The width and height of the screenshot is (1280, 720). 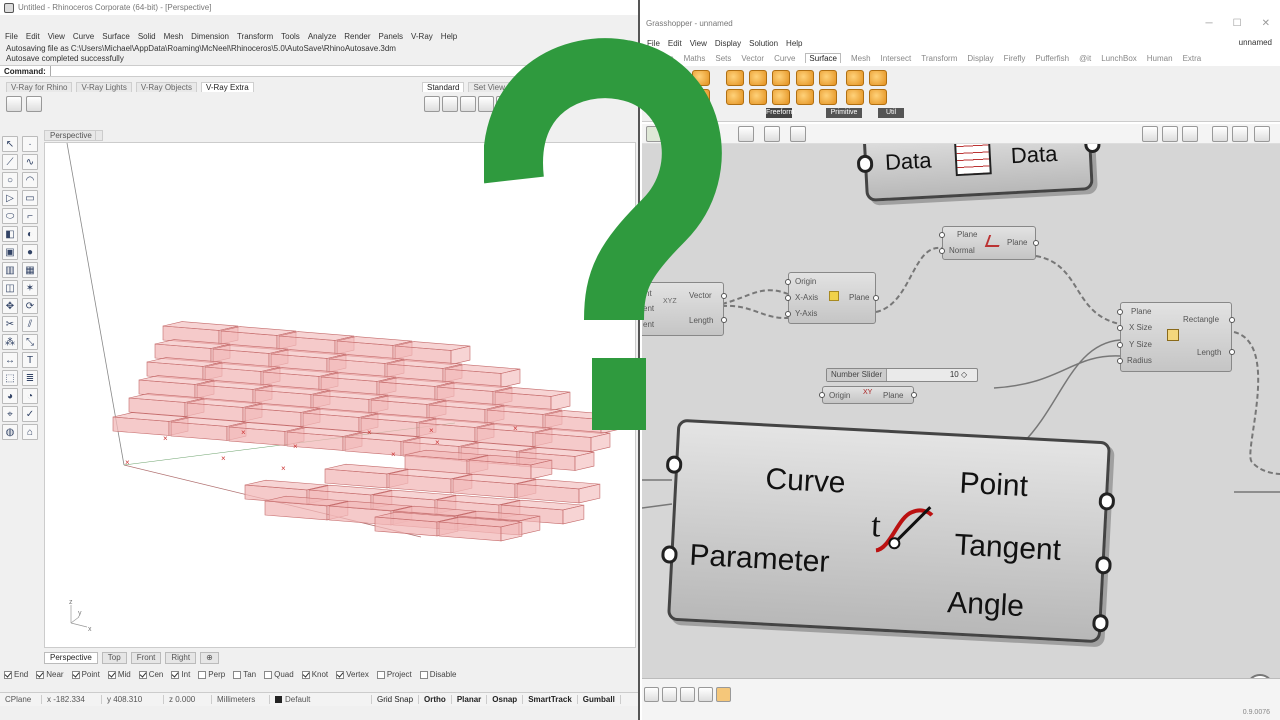 I want to click on eye-icon, so click(x=772, y=134).